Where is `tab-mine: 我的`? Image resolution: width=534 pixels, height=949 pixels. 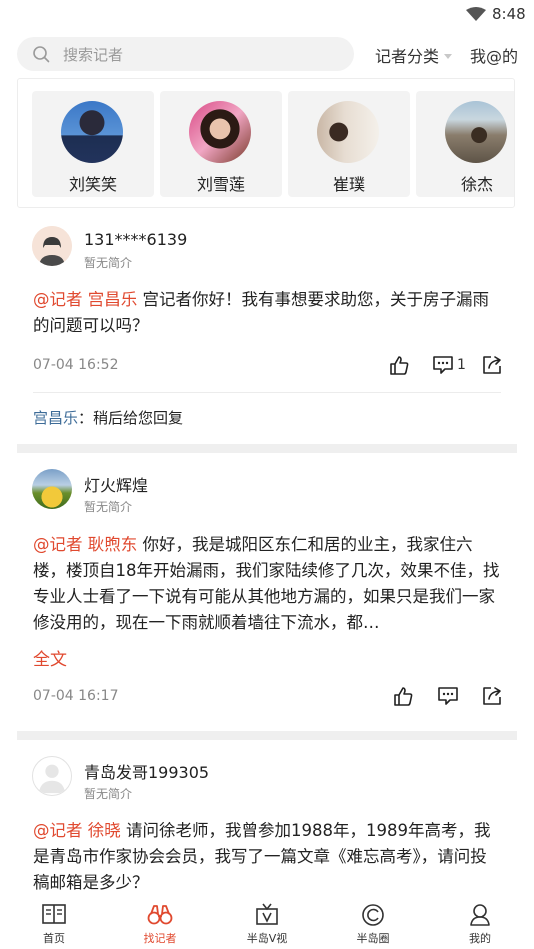
tab-mine: 我的 is located at coordinates (480, 924).